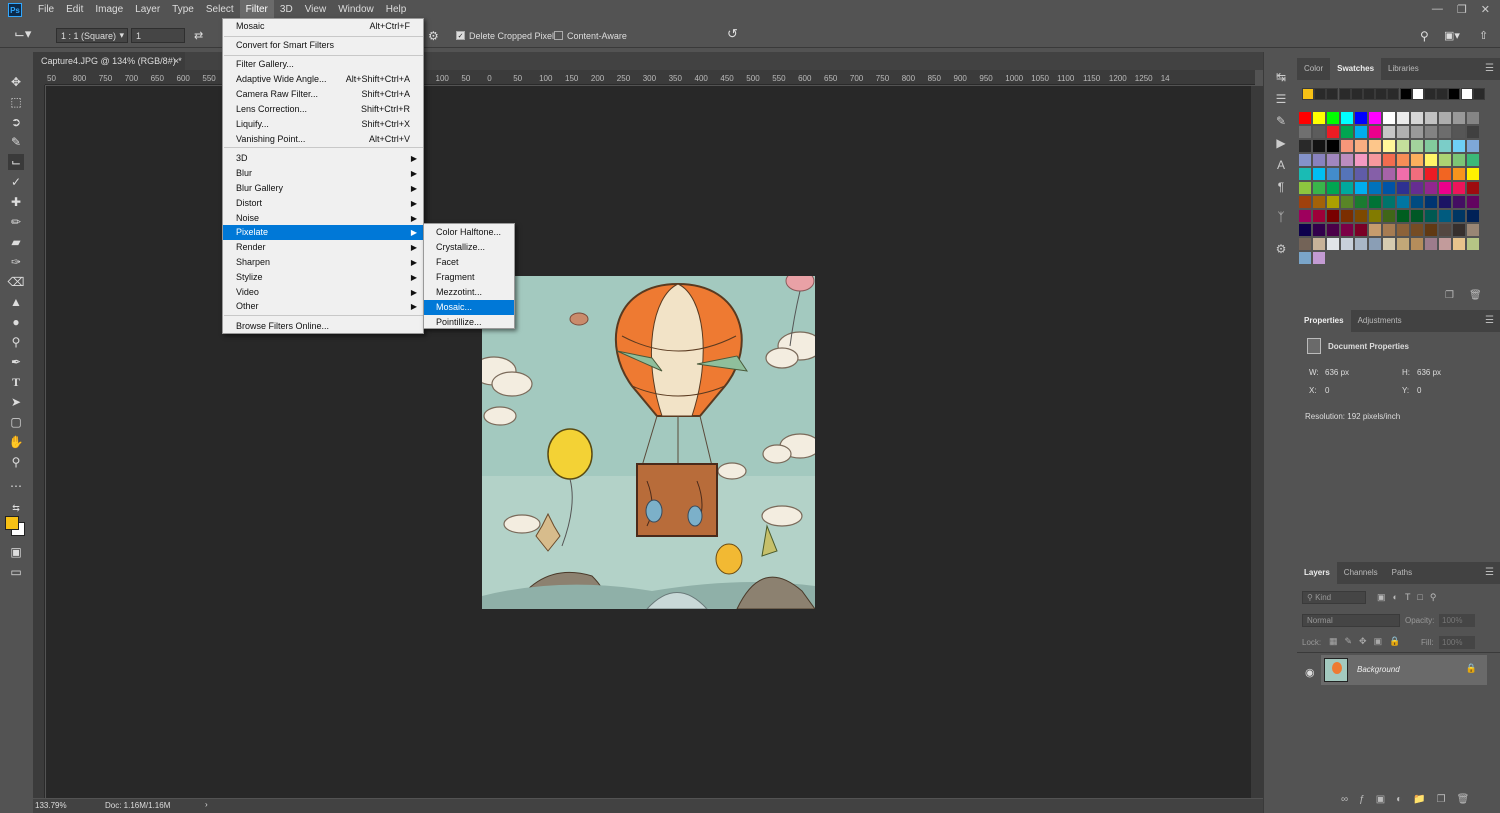 Image resolution: width=1500 pixels, height=813 pixels. What do you see at coordinates (16, 242) in the screenshot?
I see `clone-stamp-tool-icon: ▰` at bounding box center [16, 242].